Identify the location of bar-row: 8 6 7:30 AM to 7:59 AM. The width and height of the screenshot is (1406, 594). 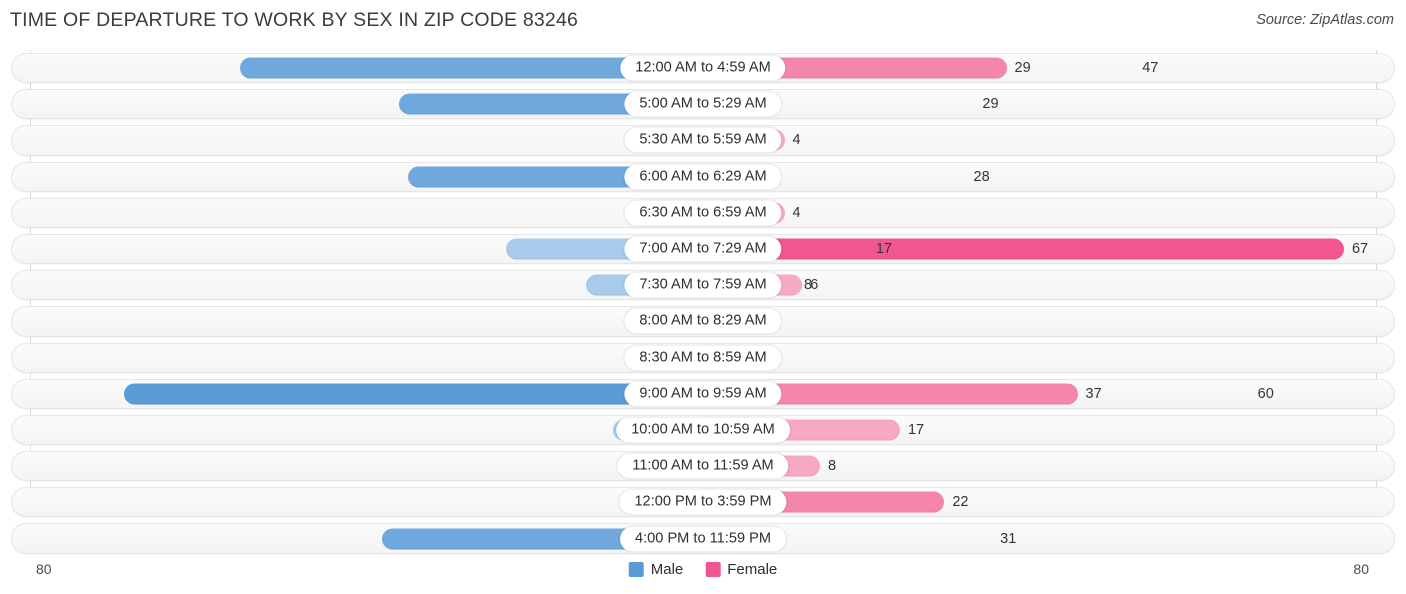
(703, 285).